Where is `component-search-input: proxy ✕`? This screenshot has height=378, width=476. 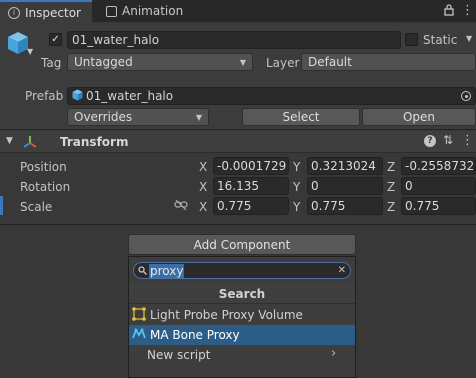
component-search-input: proxy ✕ is located at coordinates (242, 270).